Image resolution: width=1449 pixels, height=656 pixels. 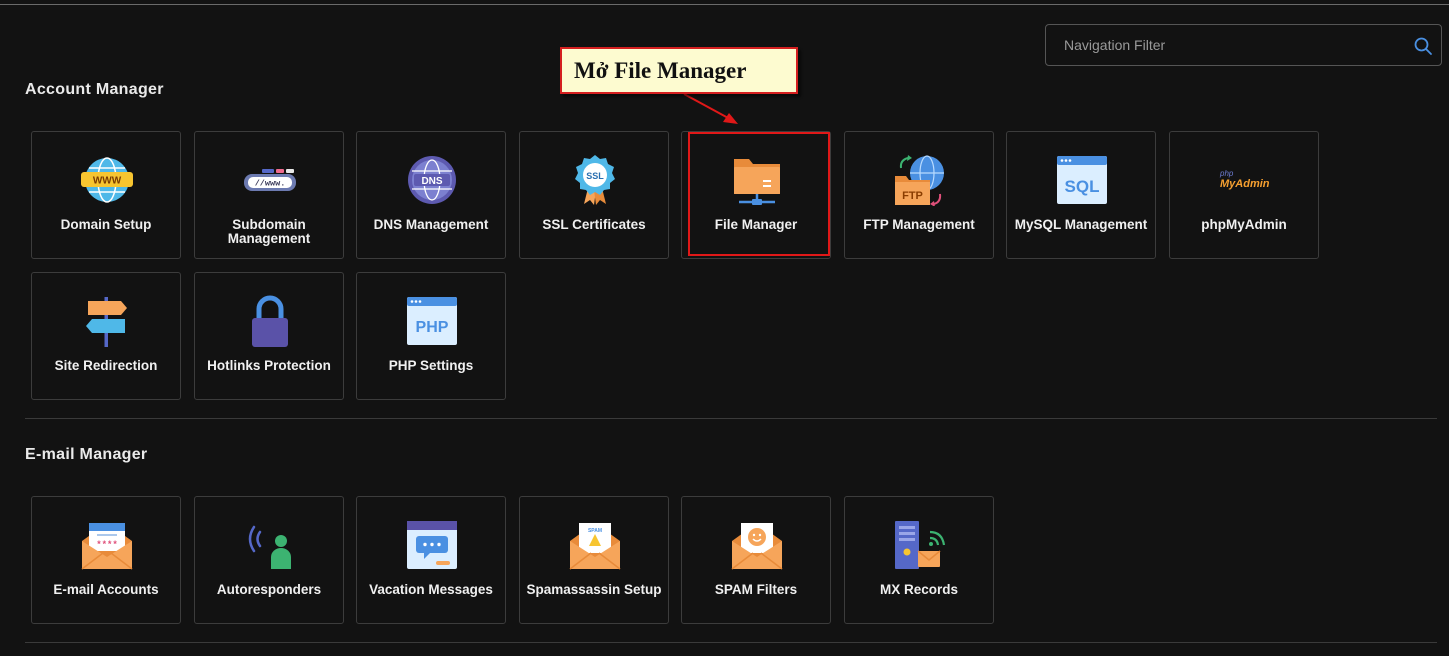 I want to click on tile-label: Vacation Messages, so click(x=431, y=589).